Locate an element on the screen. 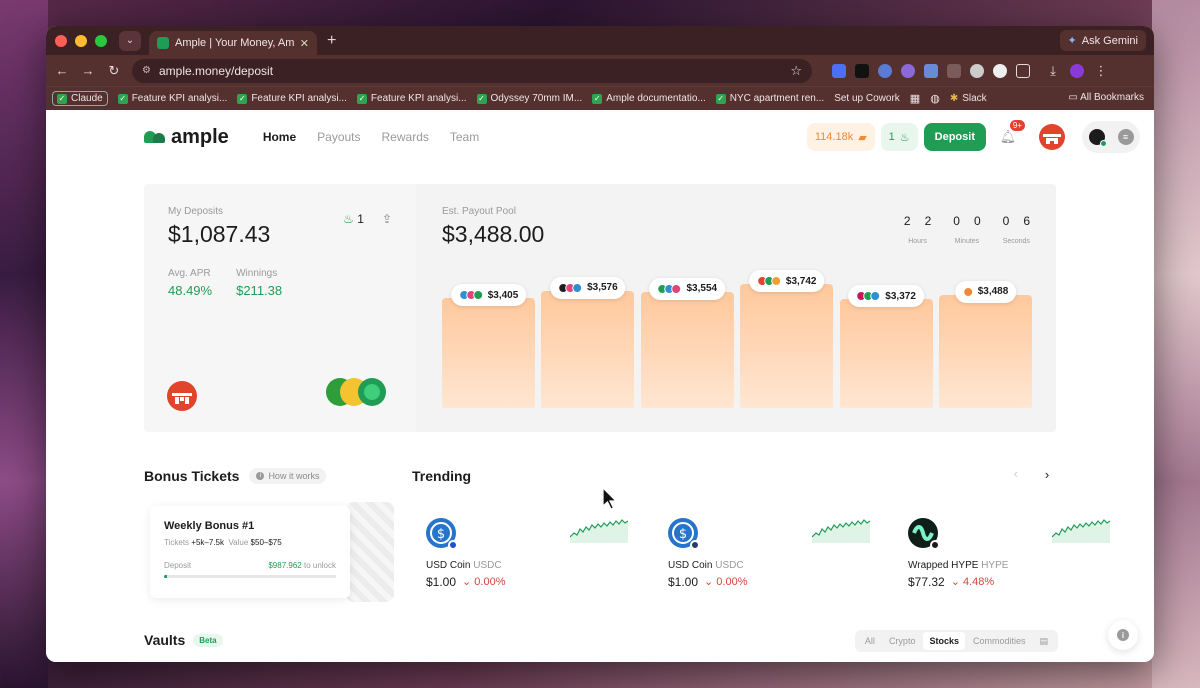 The height and width of the screenshot is (688, 1200). nav-home: Home is located at coordinates (279, 137).